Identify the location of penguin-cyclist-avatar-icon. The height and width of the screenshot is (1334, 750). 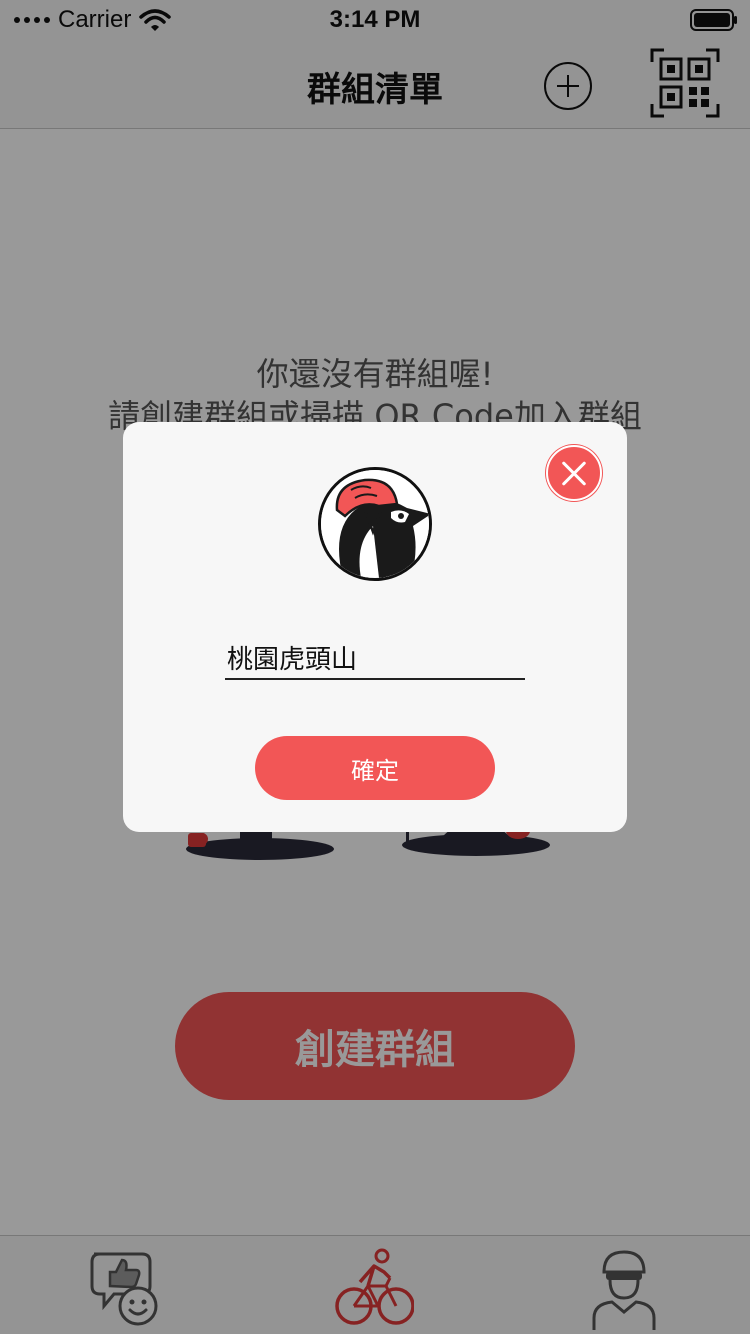
(375, 524).